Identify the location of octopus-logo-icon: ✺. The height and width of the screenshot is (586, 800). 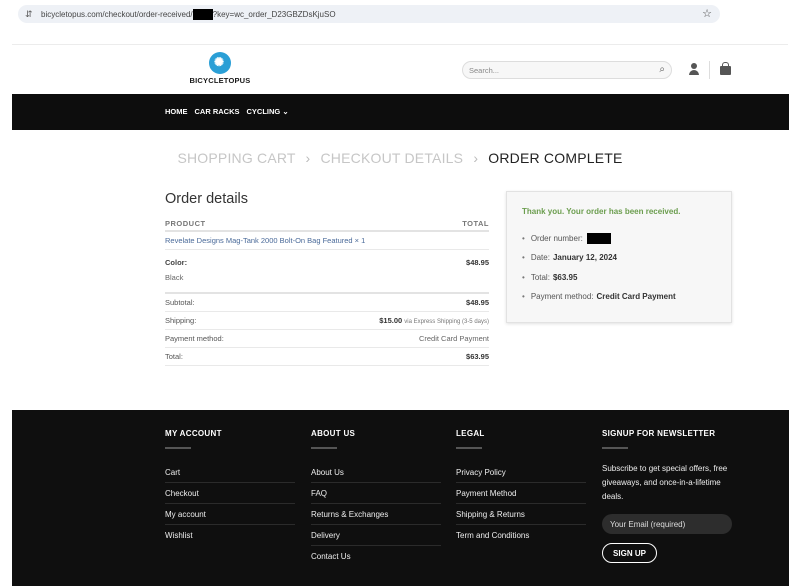
(220, 63).